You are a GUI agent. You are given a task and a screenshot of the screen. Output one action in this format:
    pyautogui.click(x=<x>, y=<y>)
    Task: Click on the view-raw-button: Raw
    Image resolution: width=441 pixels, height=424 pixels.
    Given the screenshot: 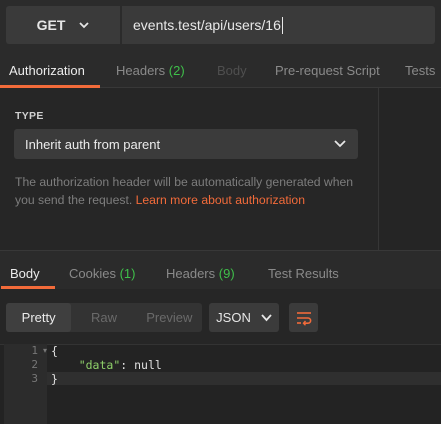 What is the action you would take?
    pyautogui.click(x=103, y=317)
    